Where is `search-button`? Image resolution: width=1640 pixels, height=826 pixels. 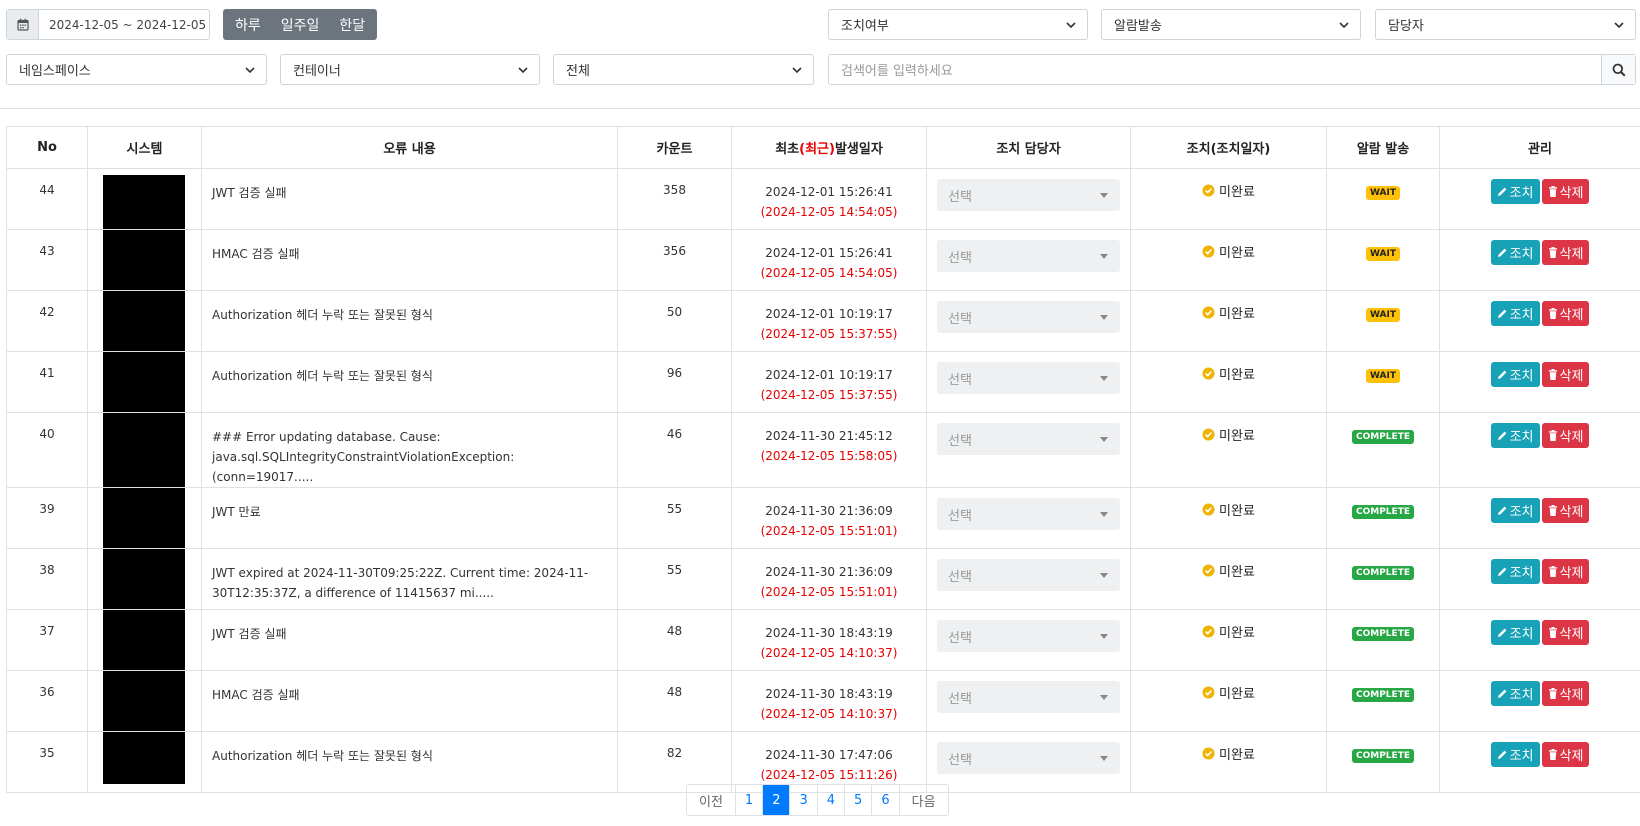
search-button is located at coordinates (1618, 69).